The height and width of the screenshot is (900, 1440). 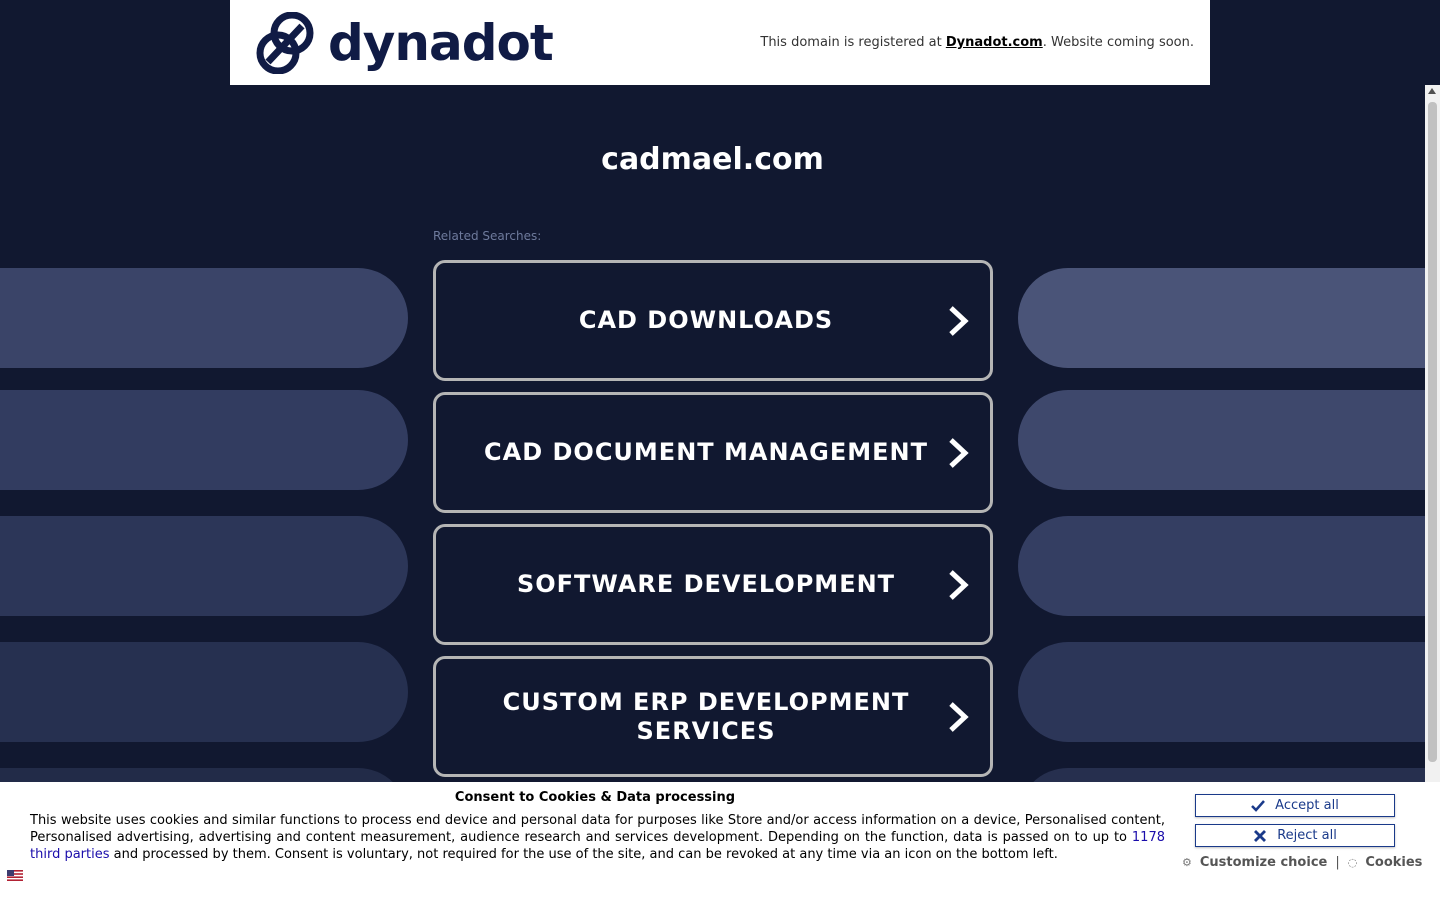 I want to click on us-flag-icon, so click(x=15, y=875).